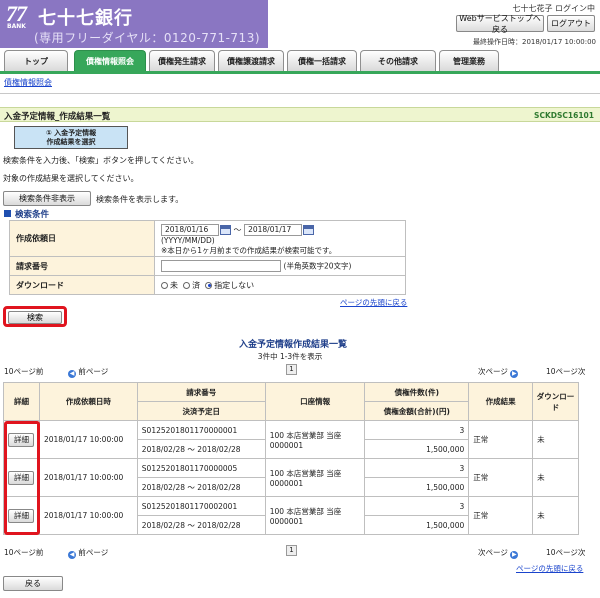 The height and width of the screenshot is (598, 600). What do you see at coordinates (300, 93) in the screenshot?
I see `divider` at bounding box center [300, 93].